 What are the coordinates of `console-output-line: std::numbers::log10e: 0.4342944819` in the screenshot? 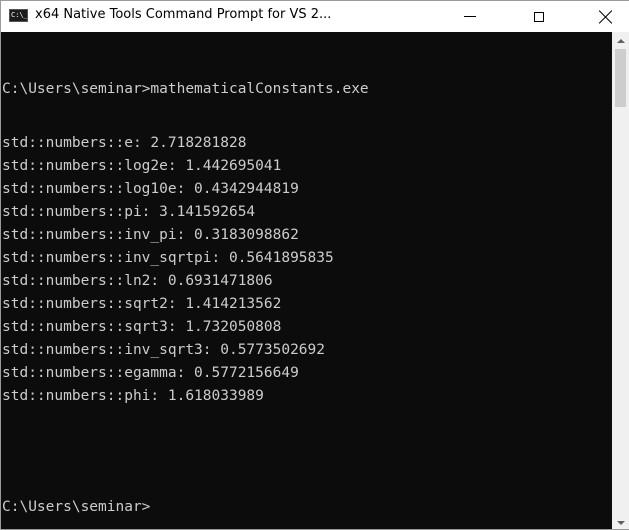 It's located at (150, 189).